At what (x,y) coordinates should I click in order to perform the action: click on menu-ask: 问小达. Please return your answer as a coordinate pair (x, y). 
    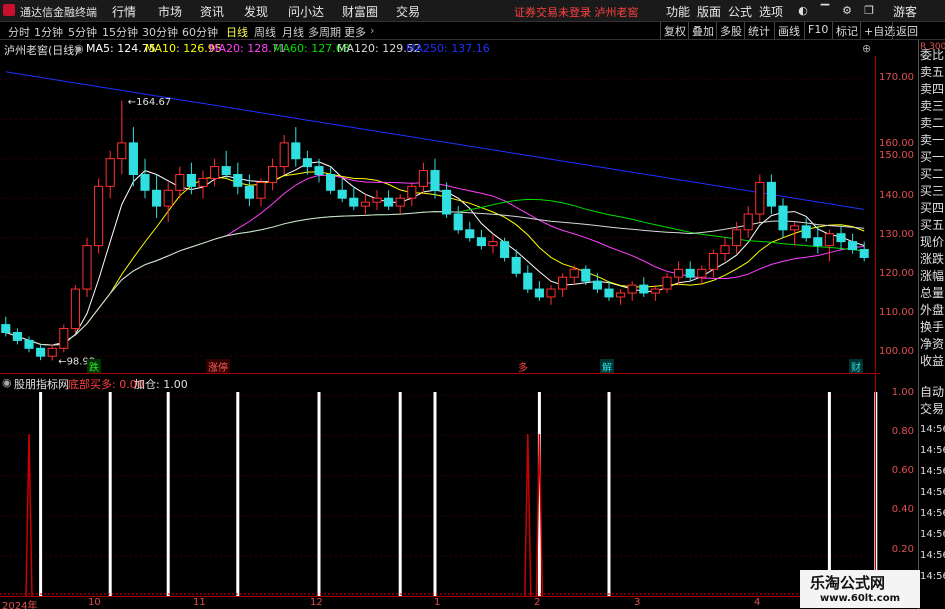
    Looking at the image, I should click on (306, 11).